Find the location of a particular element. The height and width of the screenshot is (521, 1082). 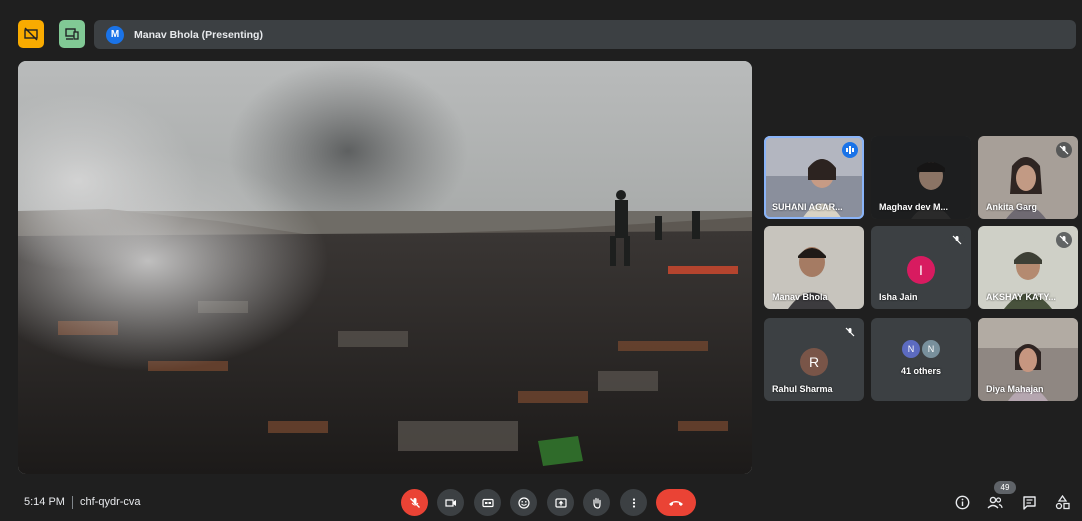

mic-toggle-button is located at coordinates (414, 502).